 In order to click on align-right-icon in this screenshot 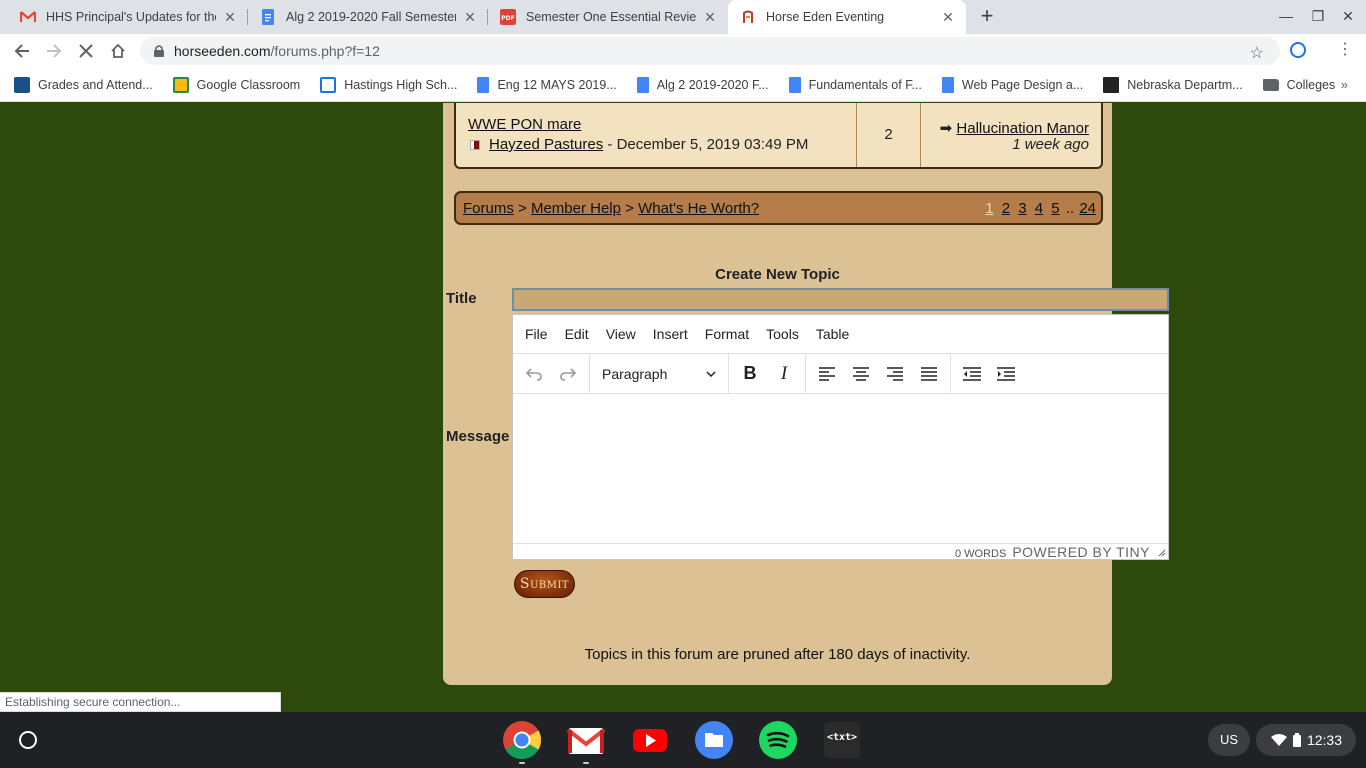, I will do `click(895, 374)`.